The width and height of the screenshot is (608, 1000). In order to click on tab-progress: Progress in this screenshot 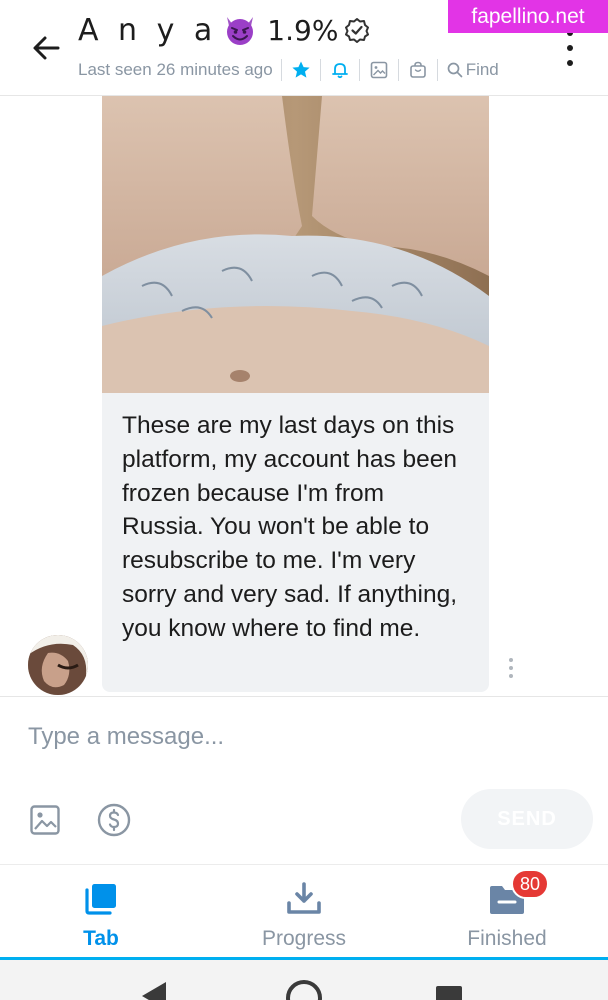, I will do `click(304, 911)`.